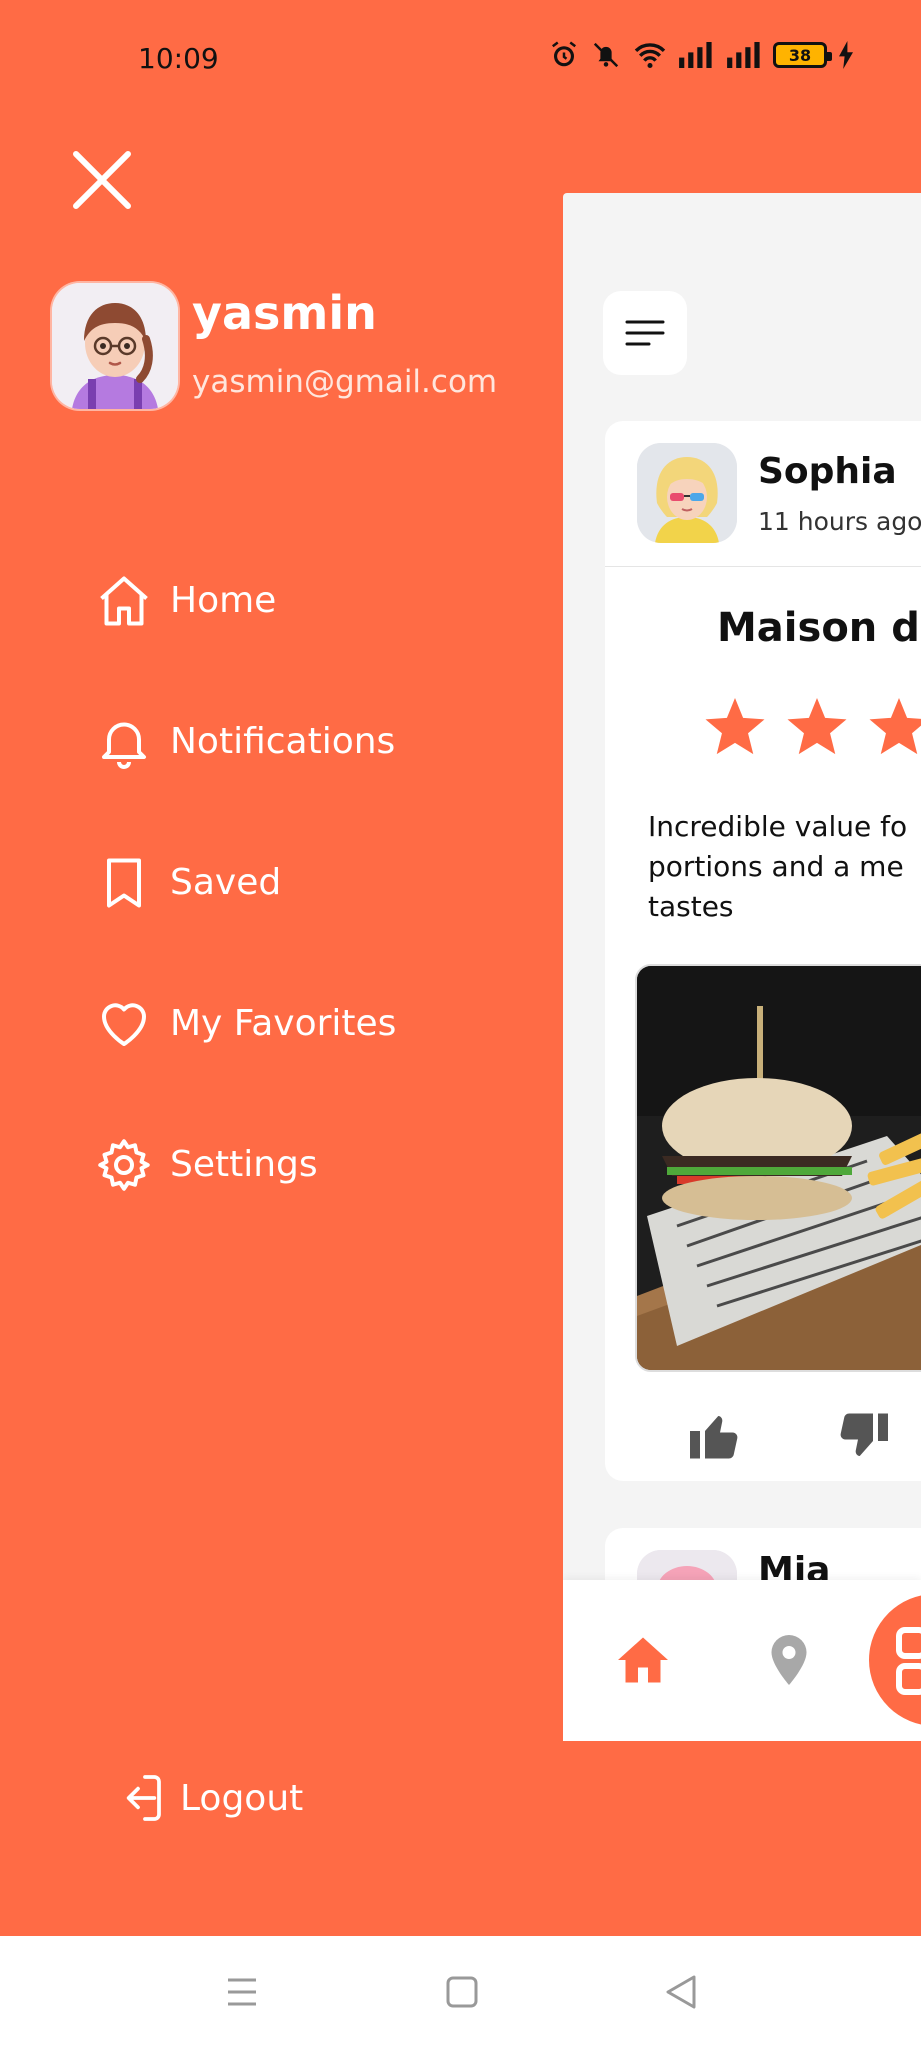 Image resolution: width=921 pixels, height=2048 pixels. I want to click on logout-label: Logout, so click(242, 1798).